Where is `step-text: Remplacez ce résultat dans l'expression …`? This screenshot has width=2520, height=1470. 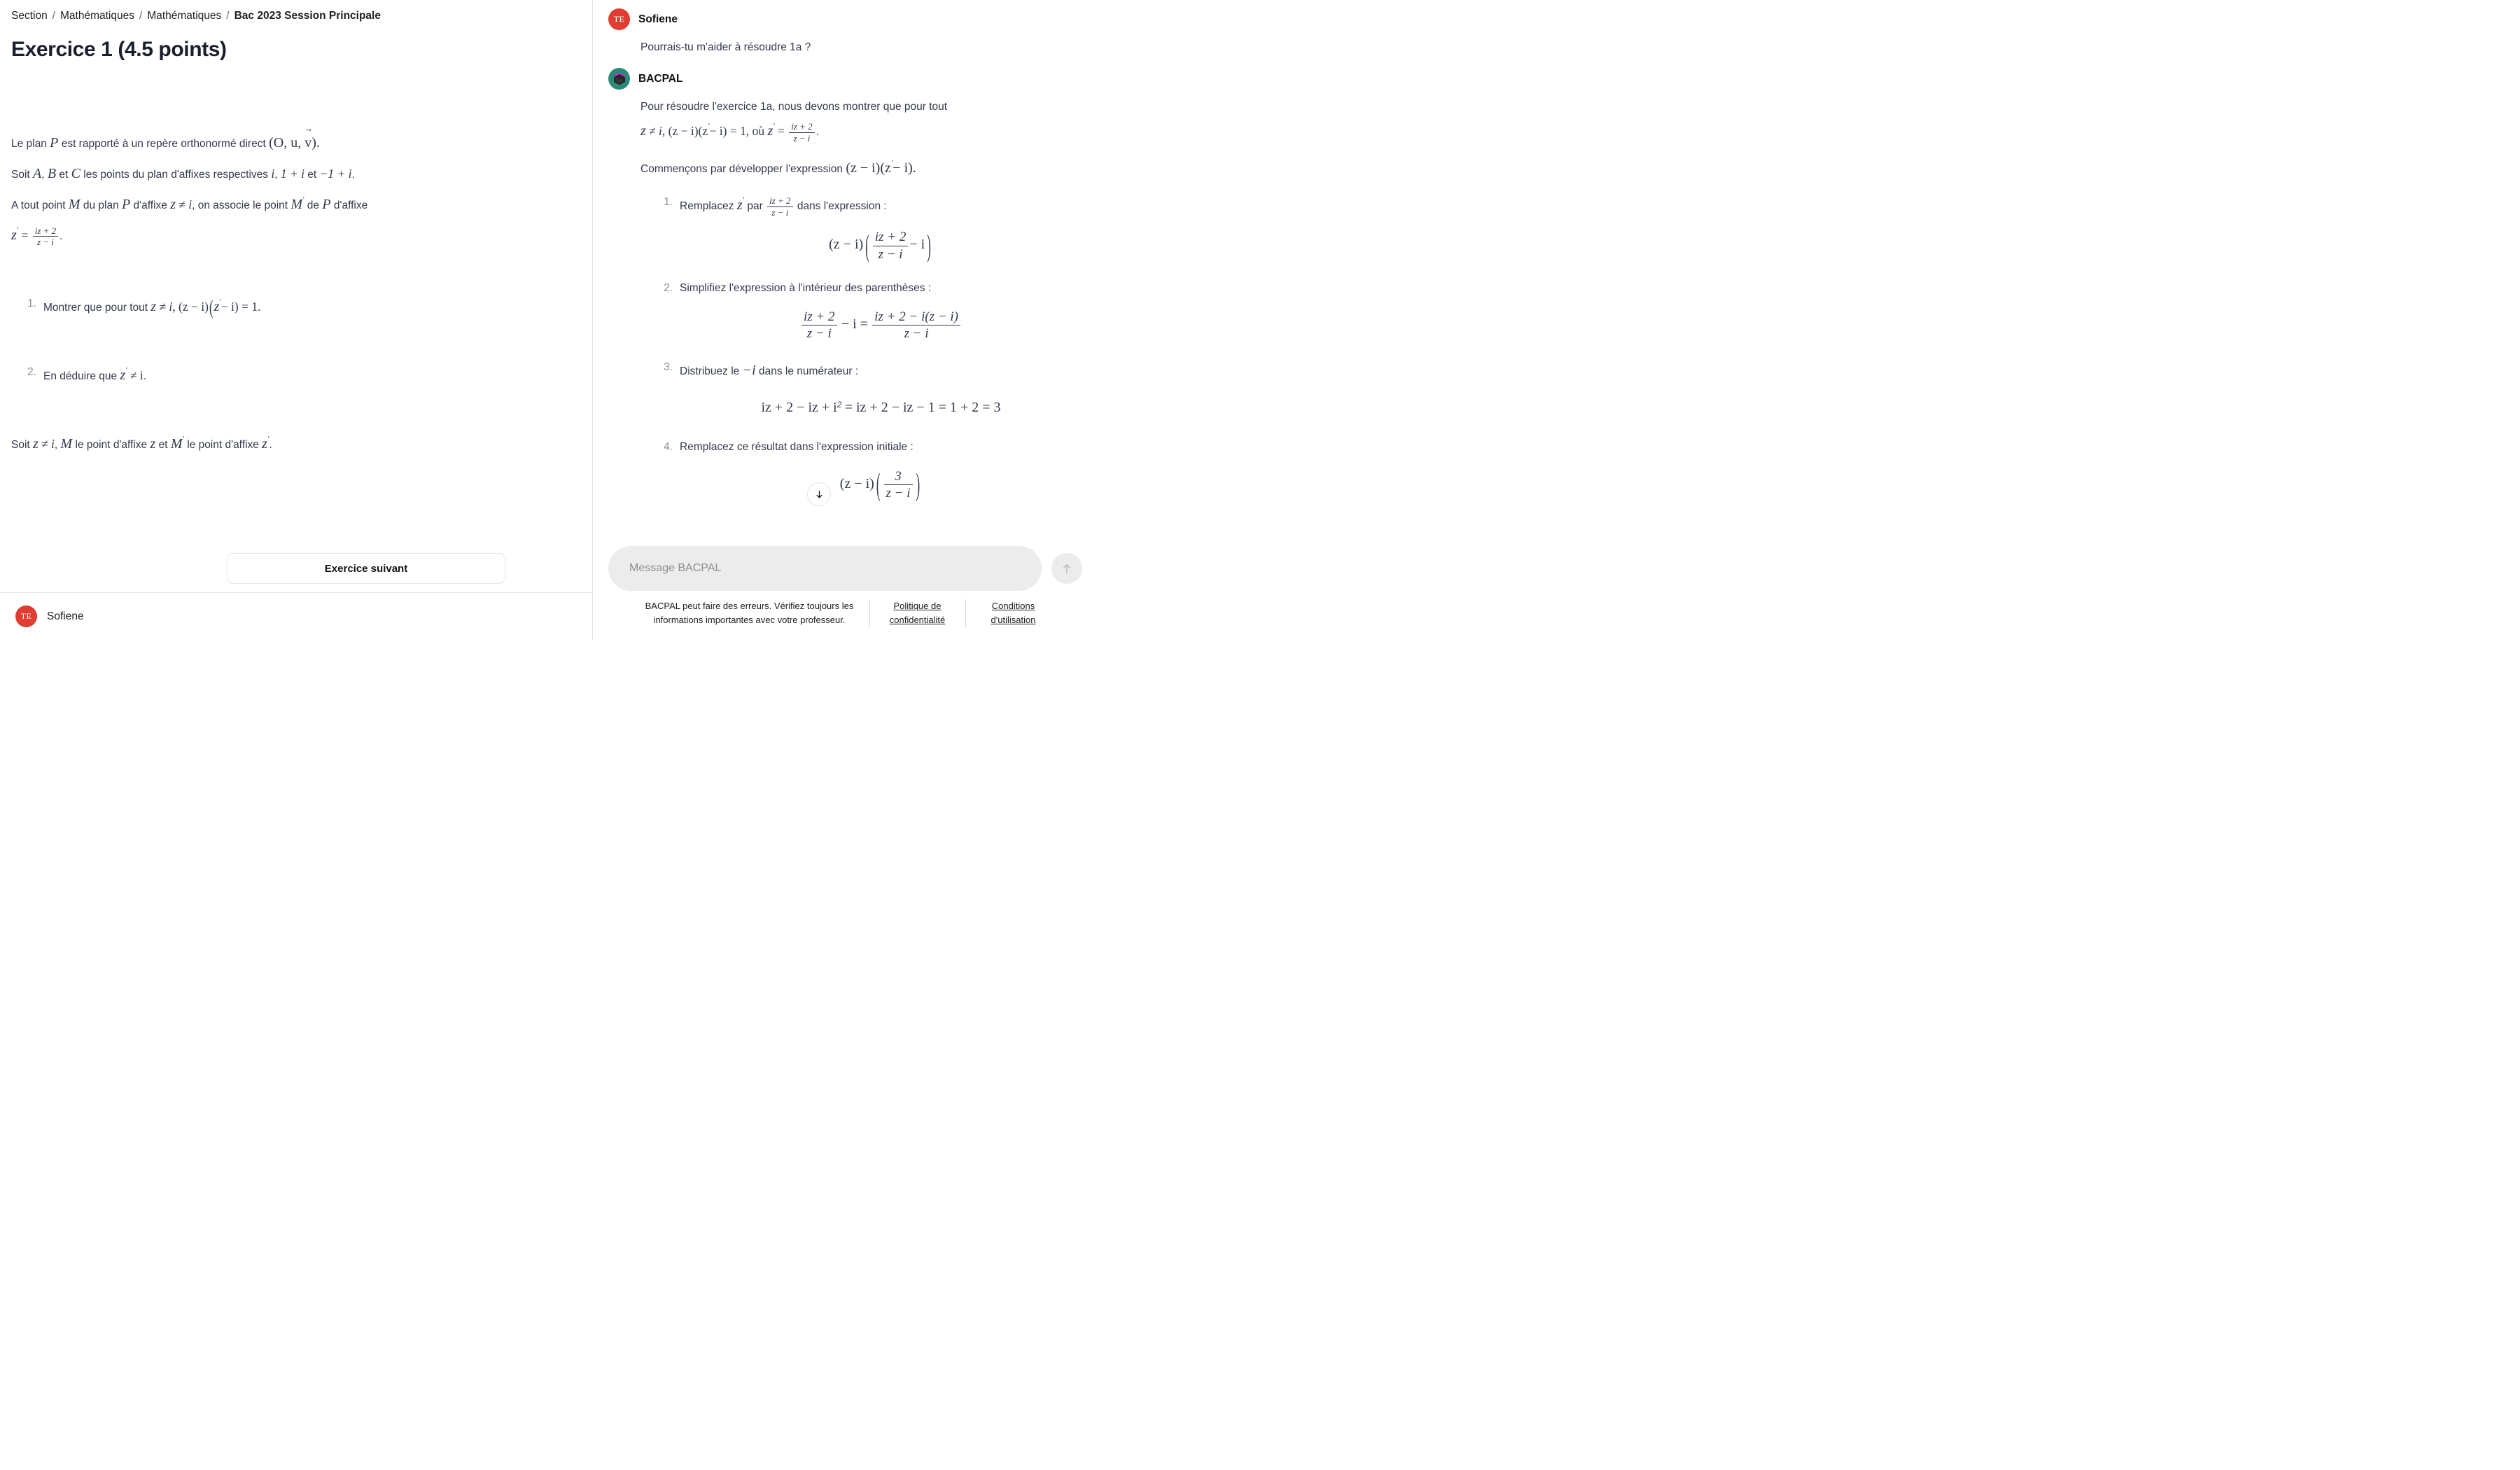 step-text: Remplacez ce résultat dans l'expression … is located at coordinates (796, 447).